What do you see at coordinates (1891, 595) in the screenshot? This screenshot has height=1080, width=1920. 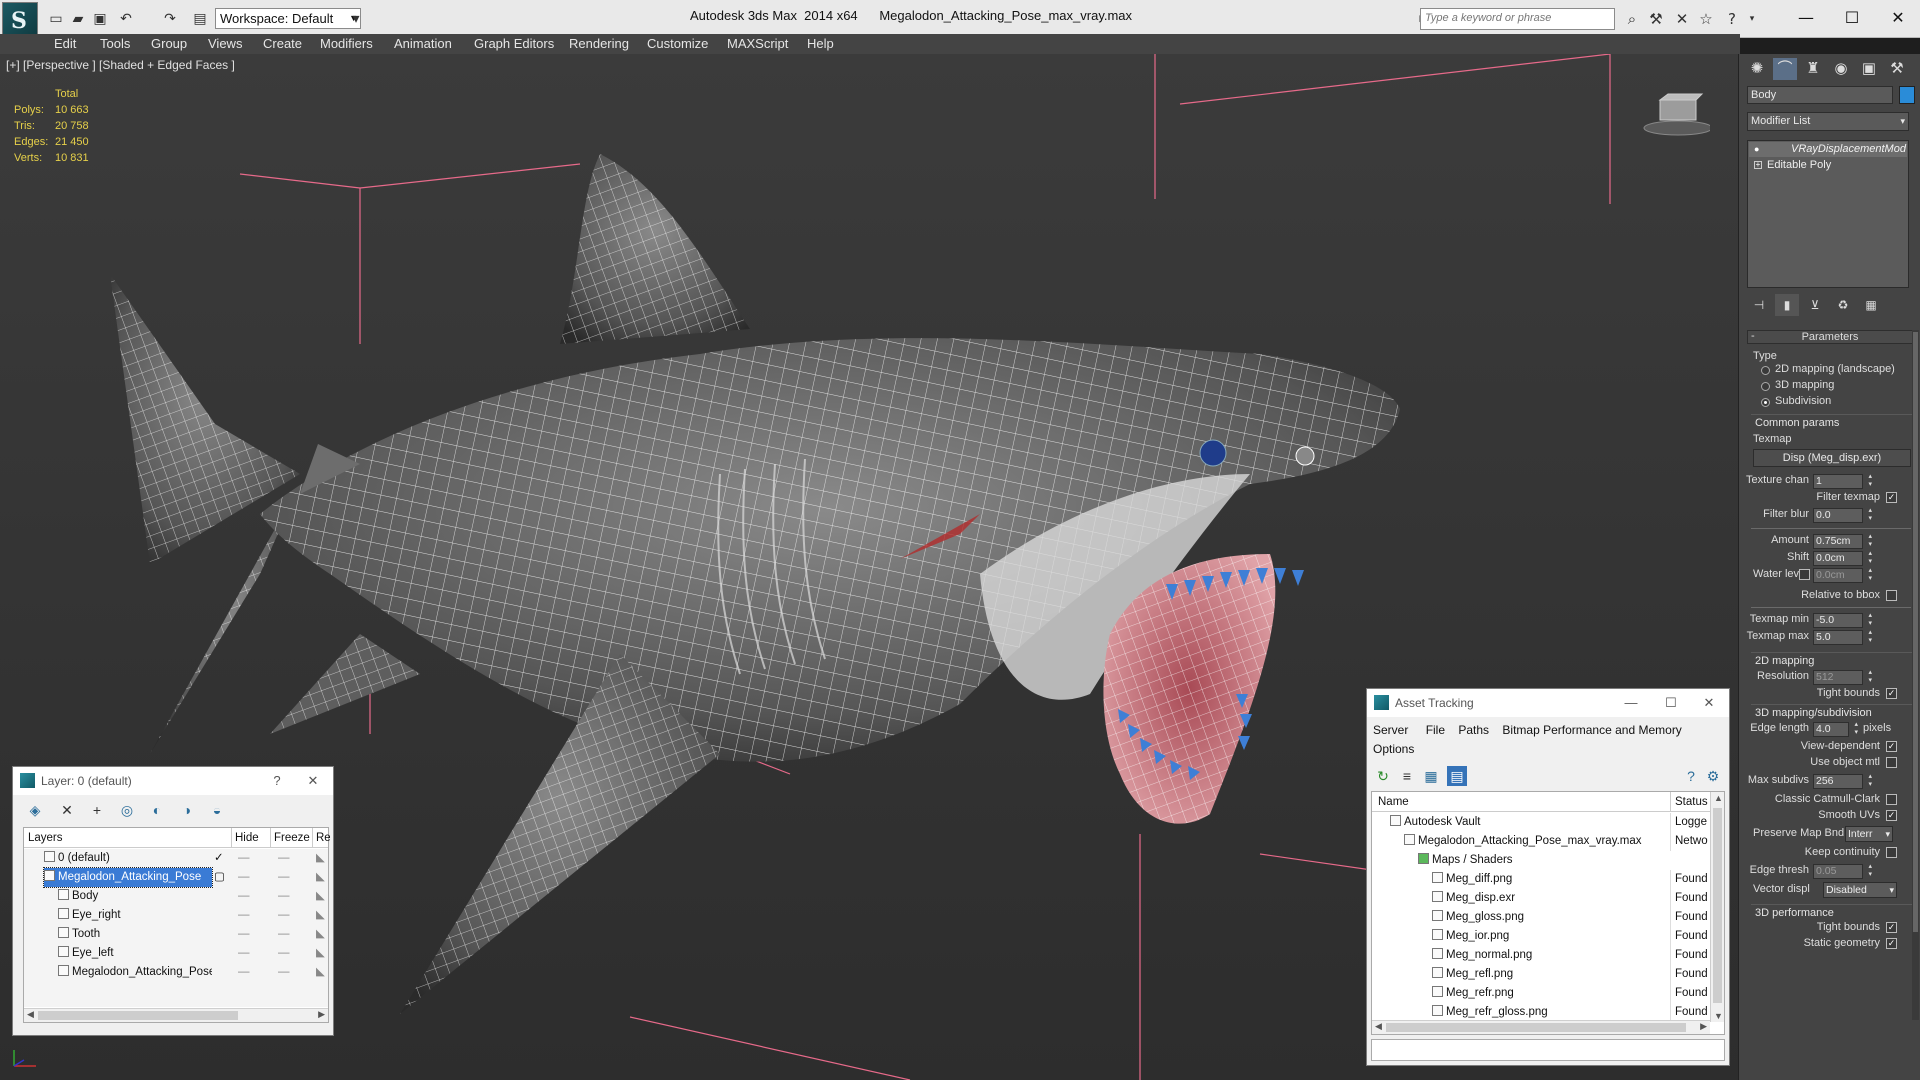 I see `relative-bbox-checkbox` at bounding box center [1891, 595].